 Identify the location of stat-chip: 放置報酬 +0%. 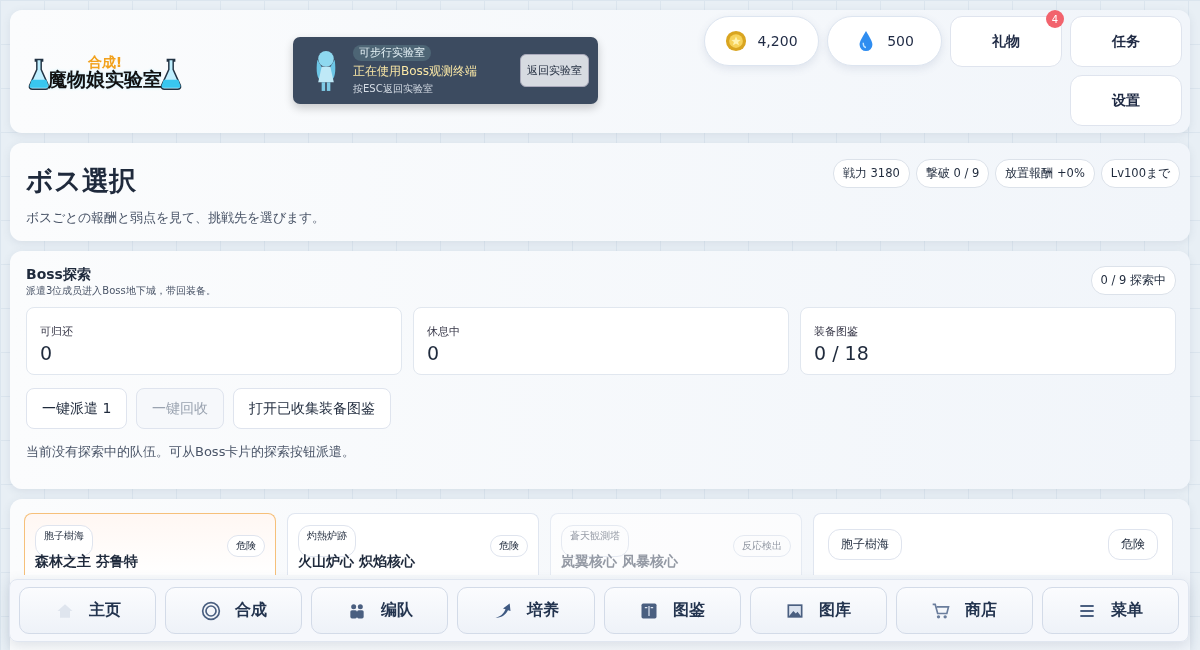
(1045, 173).